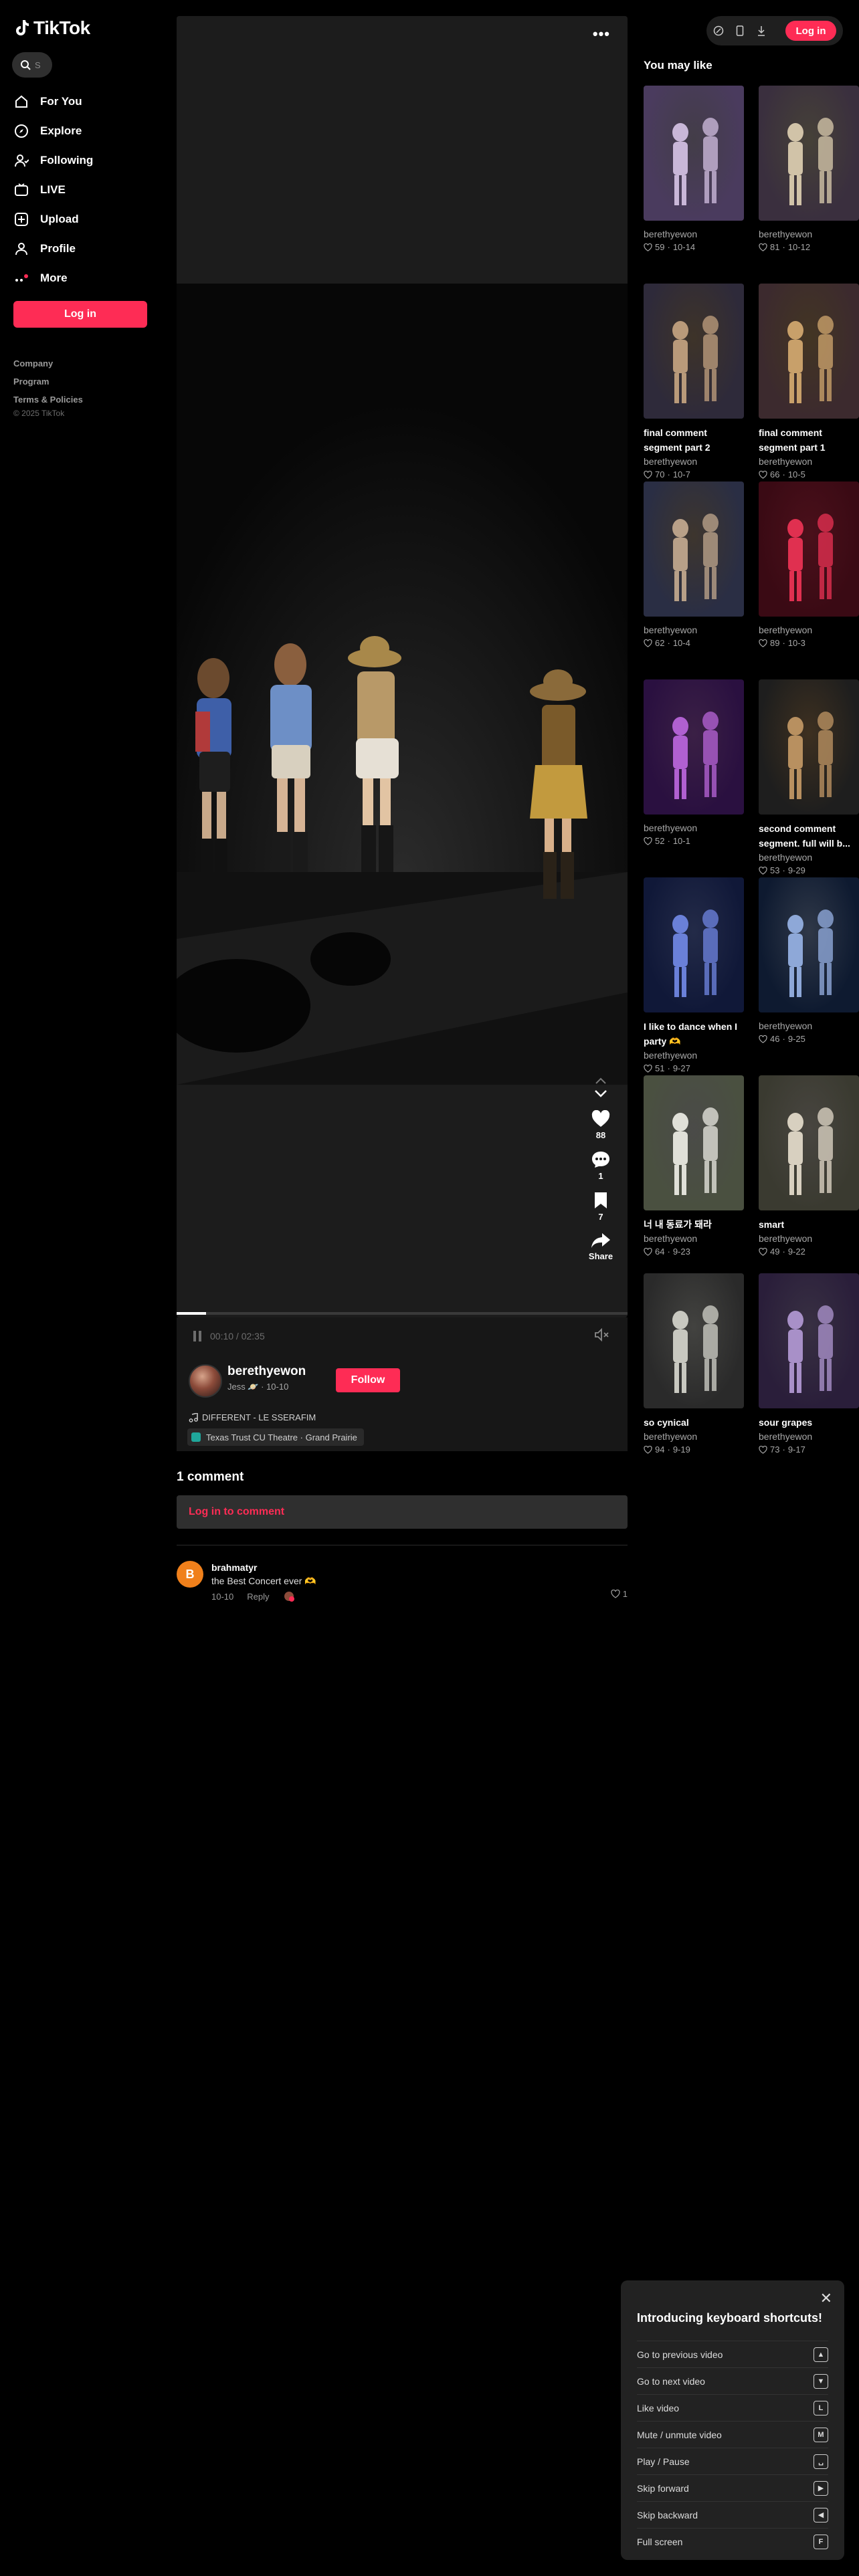  Describe the element at coordinates (237, 1336) in the screenshot. I see `video-time: 00:10 / 02:35` at that location.